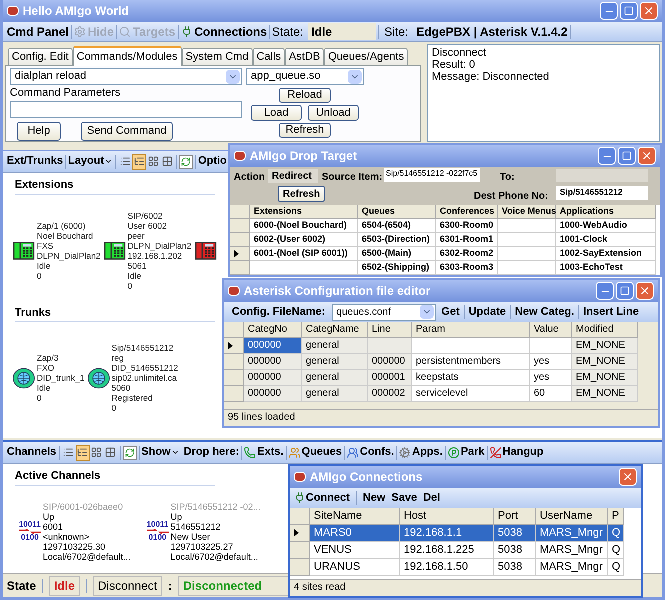 The image size is (665, 600). Describe the element at coordinates (355, 516) in the screenshot. I see `column-header: SiteName` at that location.